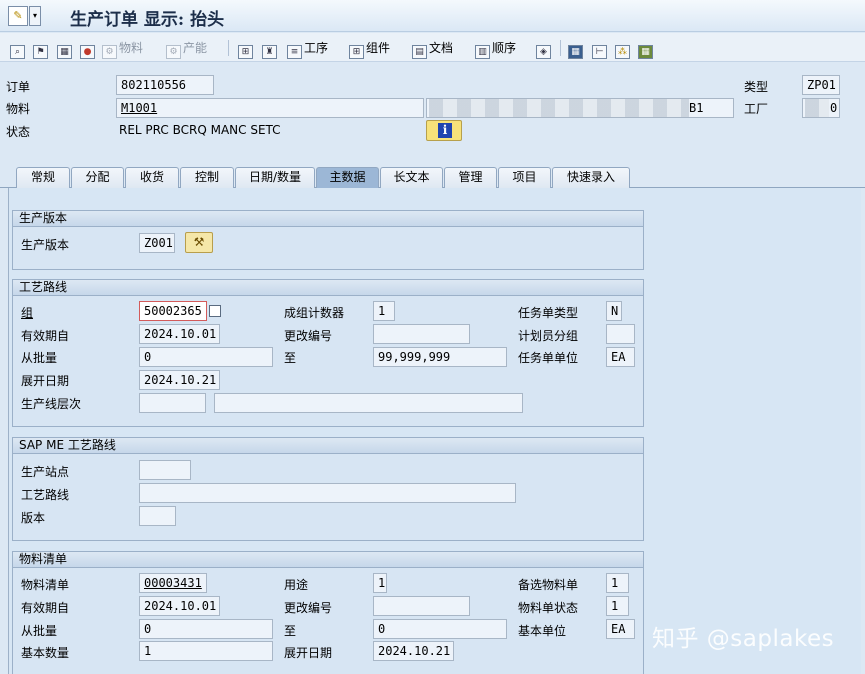 The height and width of the screenshot is (674, 865). What do you see at coordinates (215, 311) in the screenshot?
I see `copy-icon` at bounding box center [215, 311].